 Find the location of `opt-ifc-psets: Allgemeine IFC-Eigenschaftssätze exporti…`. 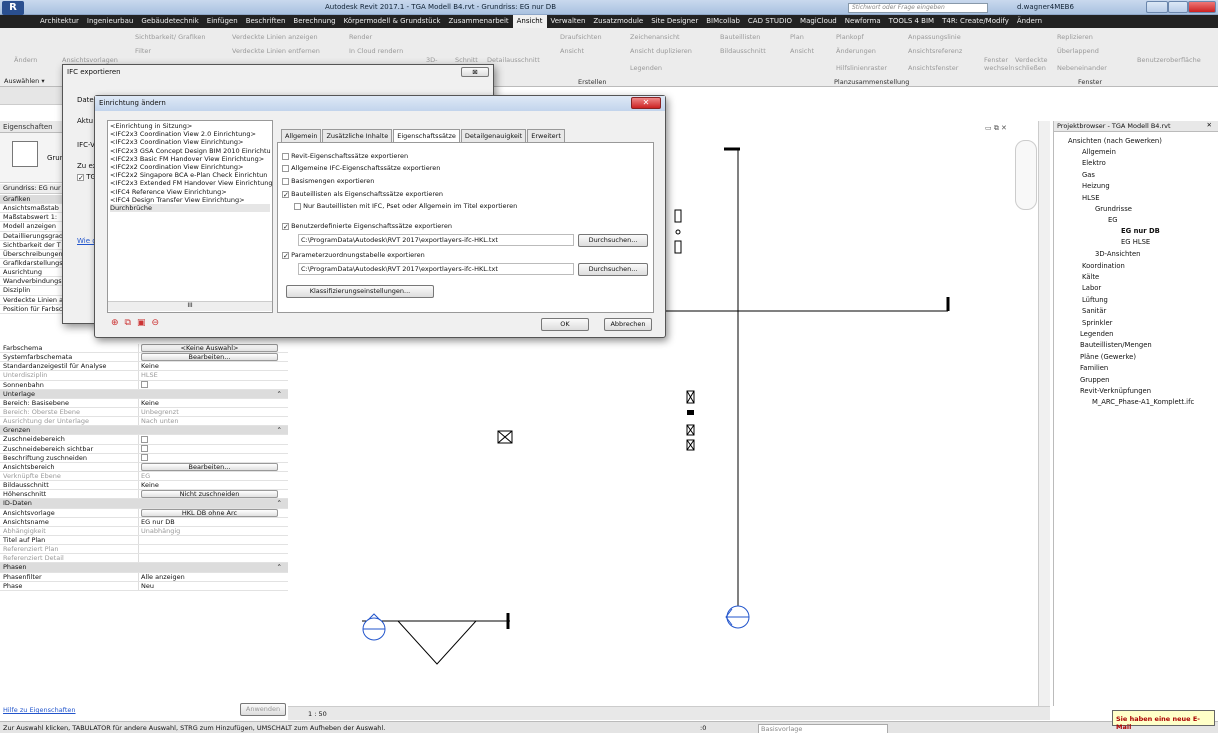

opt-ifc-psets: Allgemeine IFC-Eigenschaftssätze exporti… is located at coordinates (361, 168).